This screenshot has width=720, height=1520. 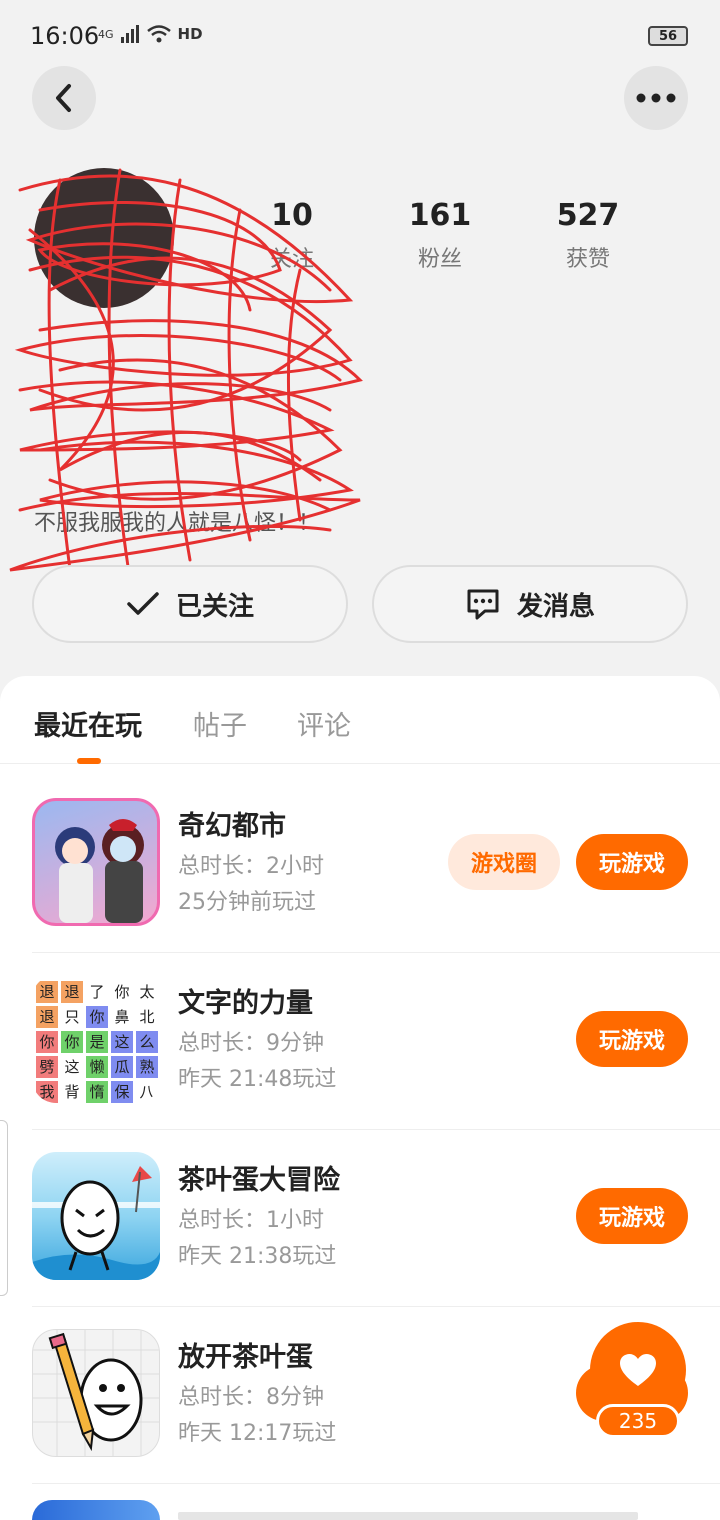 I want to click on game-last-played: 昨天 21:38玩过, so click(x=257, y=1256).